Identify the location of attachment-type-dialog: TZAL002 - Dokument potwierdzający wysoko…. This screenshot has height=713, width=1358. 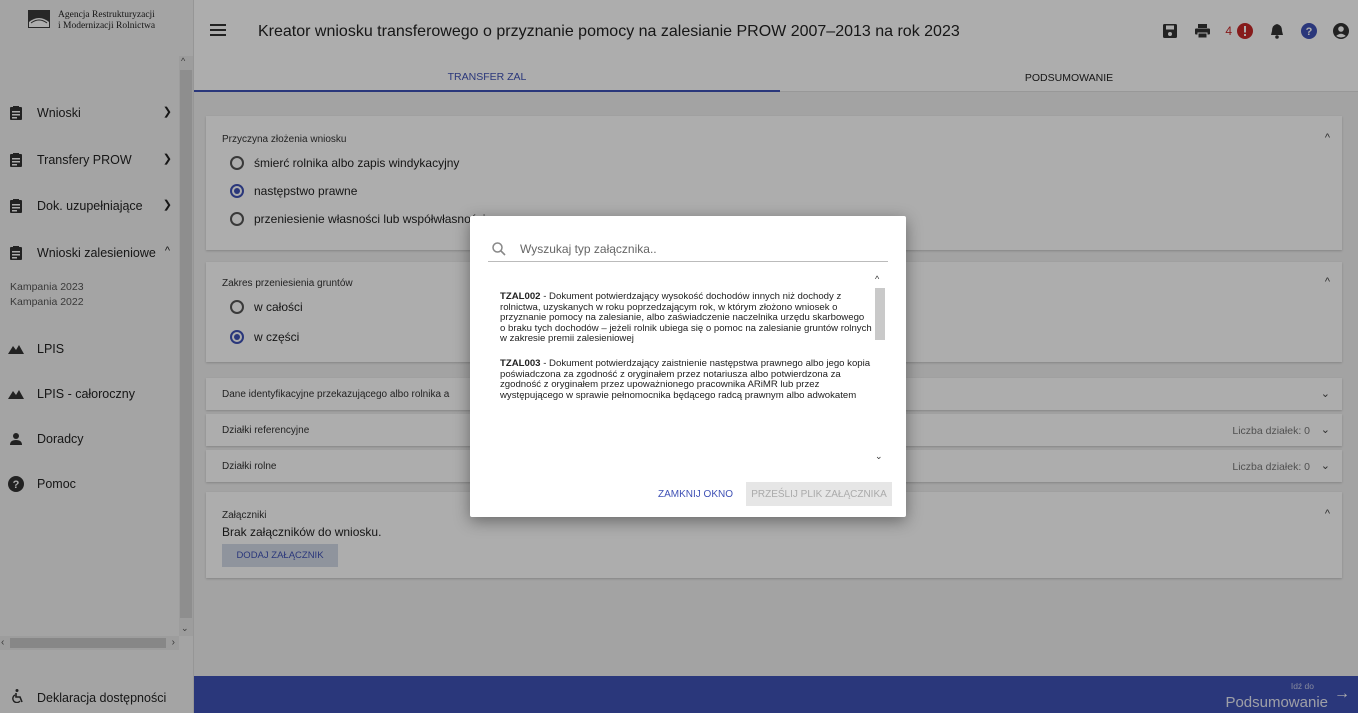
(688, 366).